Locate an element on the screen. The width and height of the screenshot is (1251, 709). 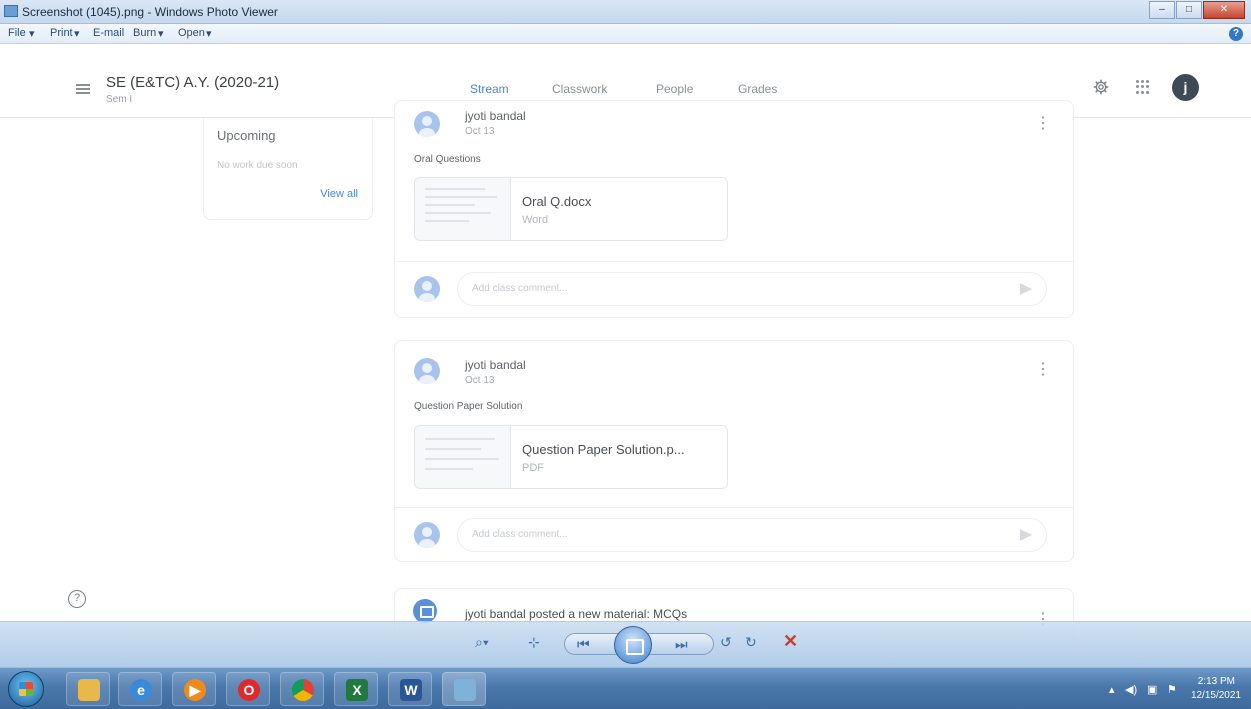
photo-viewer-controls: ⌕▾ ⊹ ⏮ ⏭ ↺ ↻ ✕ is located at coordinates (625, 644).